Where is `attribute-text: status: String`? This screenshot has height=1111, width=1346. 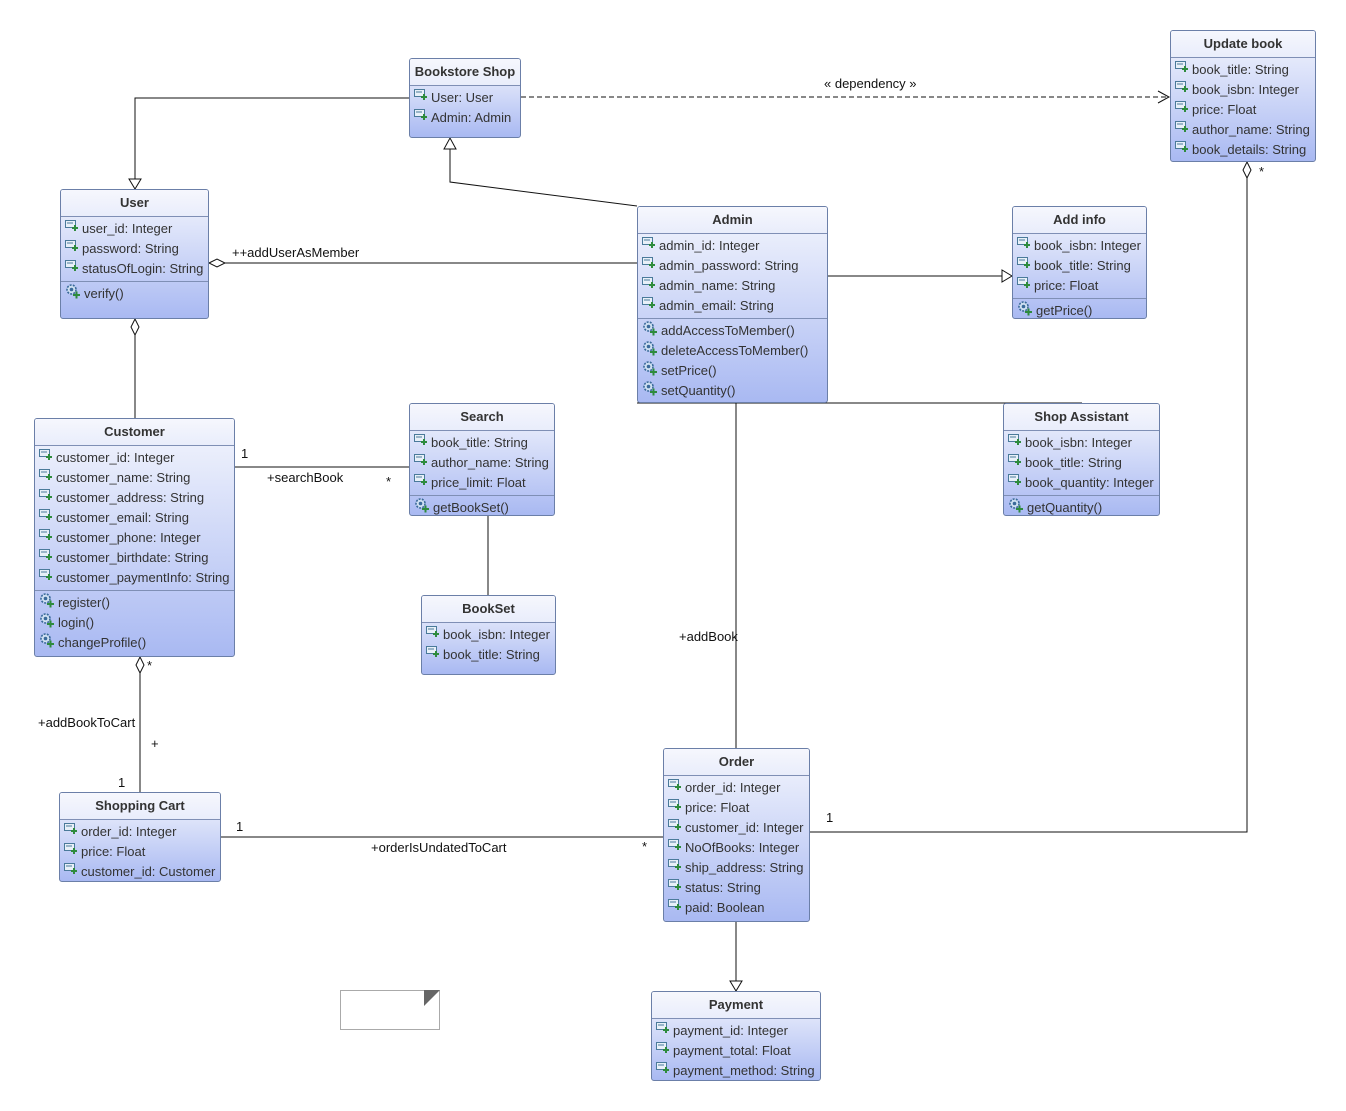 attribute-text: status: String is located at coordinates (723, 887).